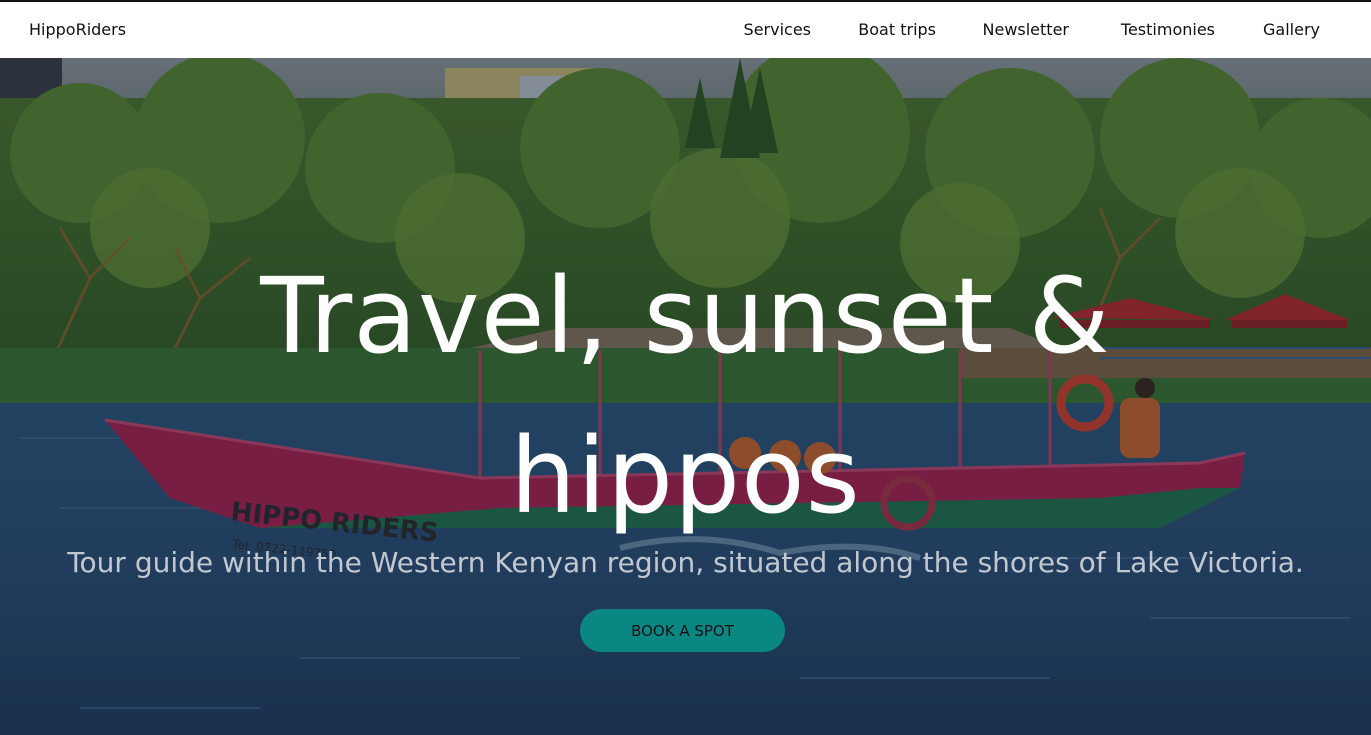 This screenshot has height=735, width=1371. I want to click on hero-headline-line-1: Travel, sunset &, so click(685, 316).